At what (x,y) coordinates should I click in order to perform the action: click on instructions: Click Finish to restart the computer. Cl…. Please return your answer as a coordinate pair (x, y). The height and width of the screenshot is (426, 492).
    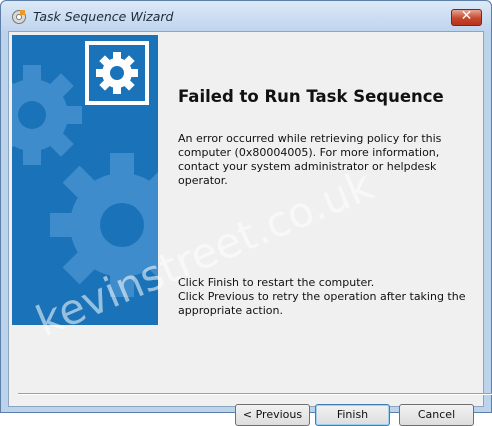
    Looking at the image, I should click on (328, 297).